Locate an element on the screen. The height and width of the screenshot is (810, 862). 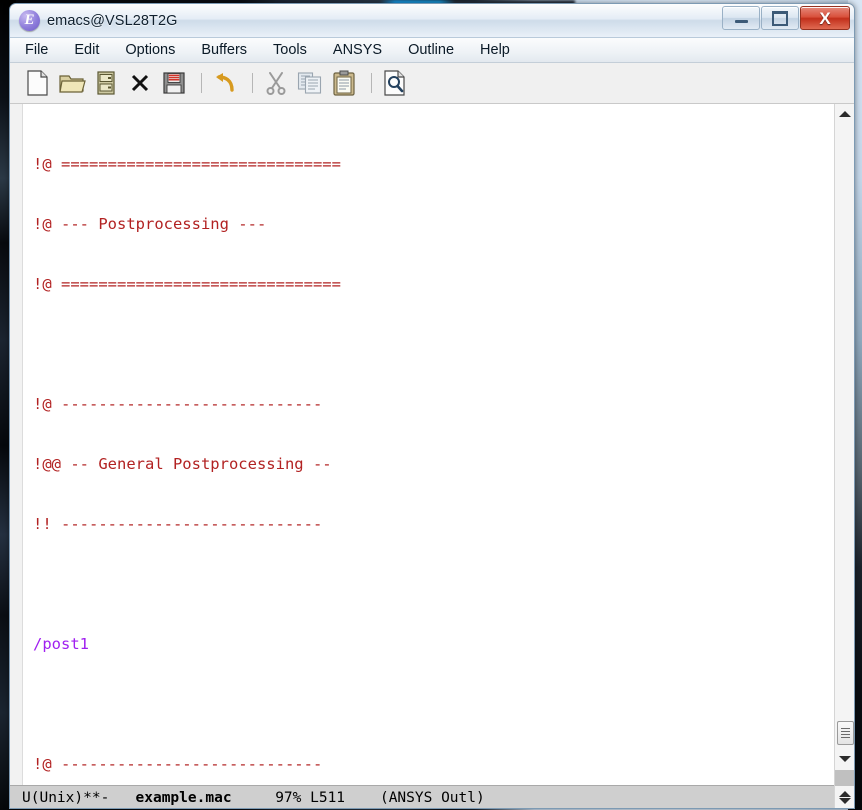
maximize-icon is located at coordinates (780, 18).